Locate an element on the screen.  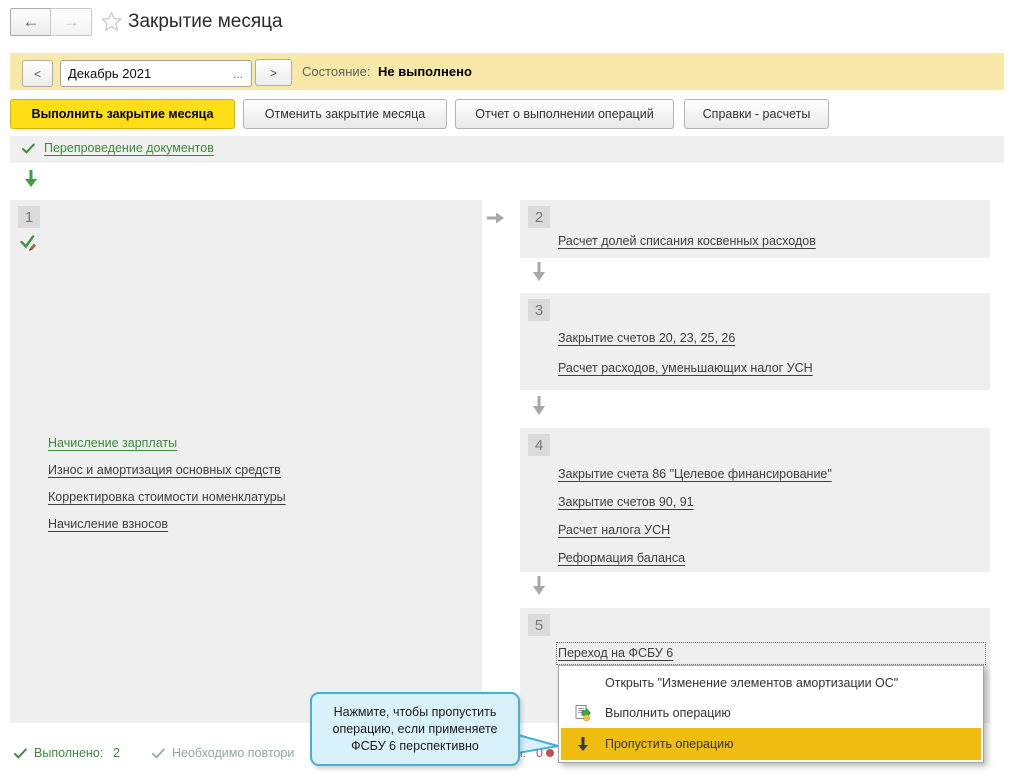
flow-right-arrow-icon is located at coordinates (495, 218).